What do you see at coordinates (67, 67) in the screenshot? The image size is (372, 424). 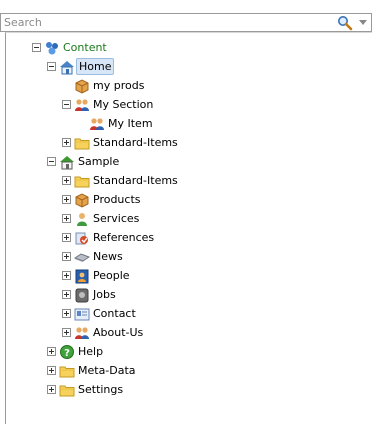 I see `home-icon` at bounding box center [67, 67].